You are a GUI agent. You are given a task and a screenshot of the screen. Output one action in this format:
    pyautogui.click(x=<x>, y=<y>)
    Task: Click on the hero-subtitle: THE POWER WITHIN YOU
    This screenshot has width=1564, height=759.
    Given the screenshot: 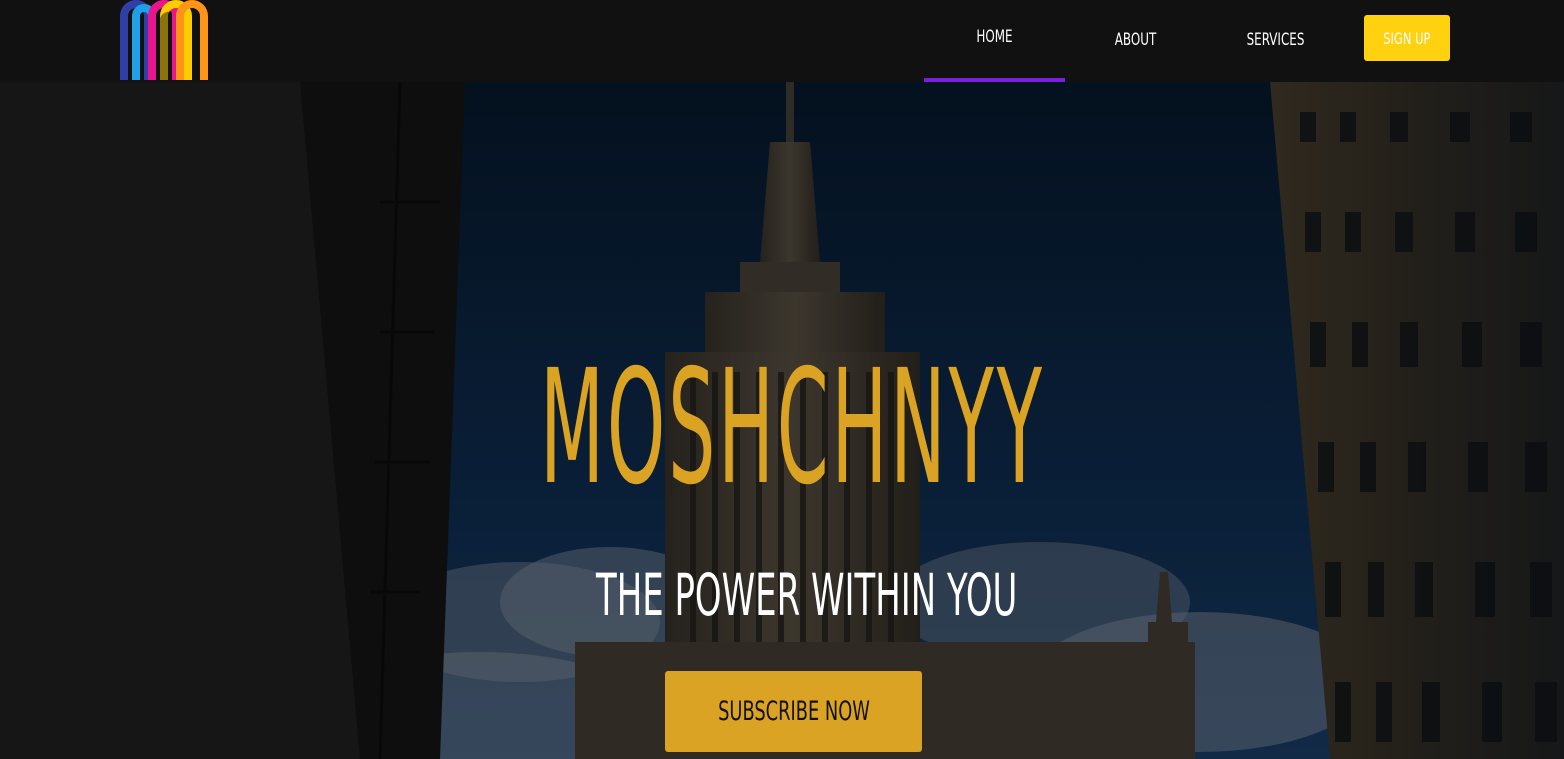 What is the action you would take?
    pyautogui.click(x=807, y=595)
    